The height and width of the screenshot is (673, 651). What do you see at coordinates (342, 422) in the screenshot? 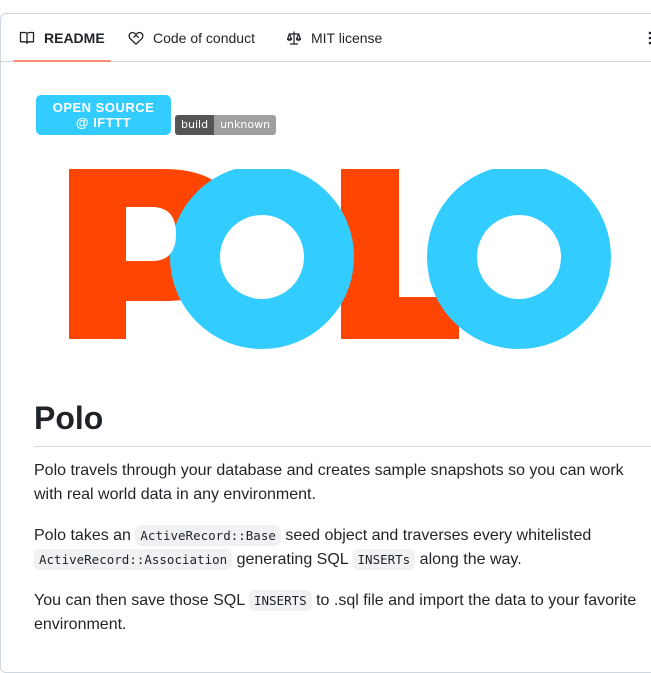
I see `readme-heading: Polo` at bounding box center [342, 422].